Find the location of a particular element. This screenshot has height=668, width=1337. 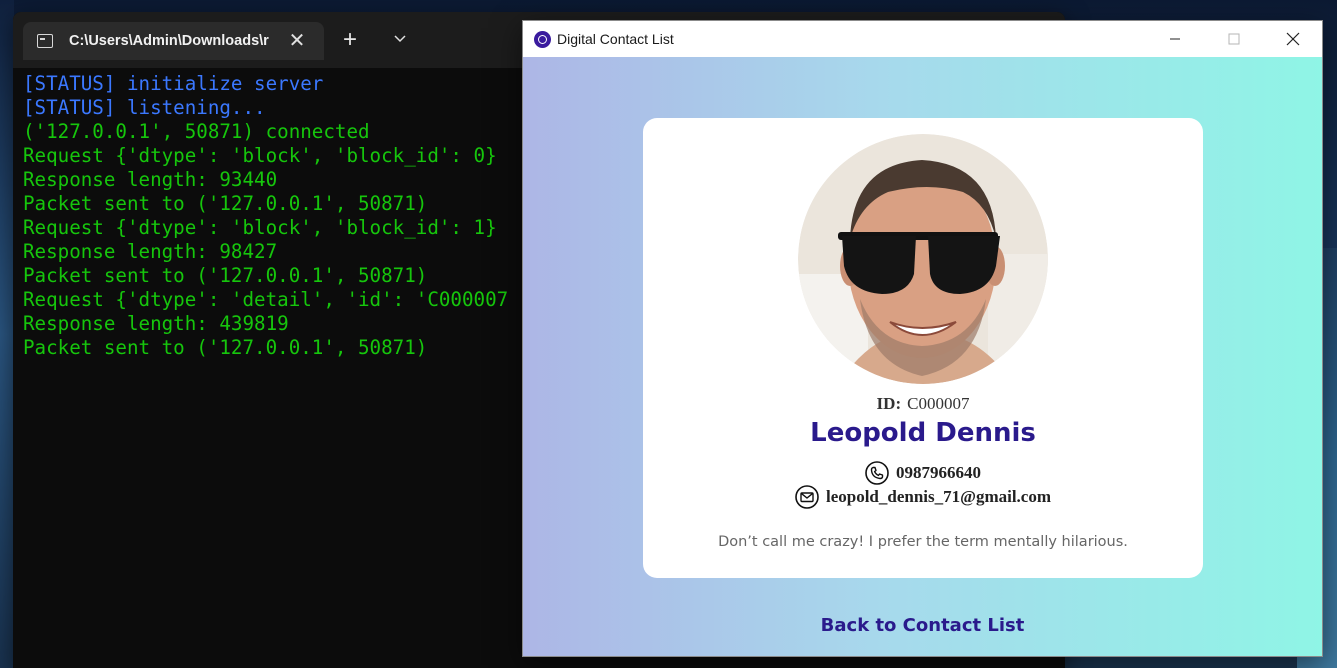

phone-icon is located at coordinates (877, 473).